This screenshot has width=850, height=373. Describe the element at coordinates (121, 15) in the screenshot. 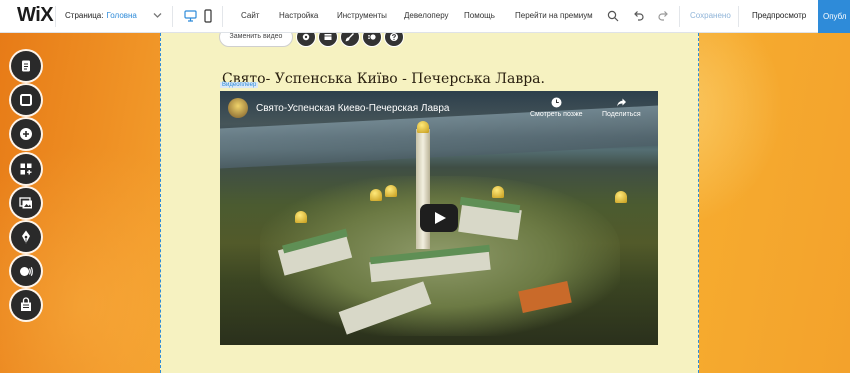

I see `current-page: Головна` at that location.